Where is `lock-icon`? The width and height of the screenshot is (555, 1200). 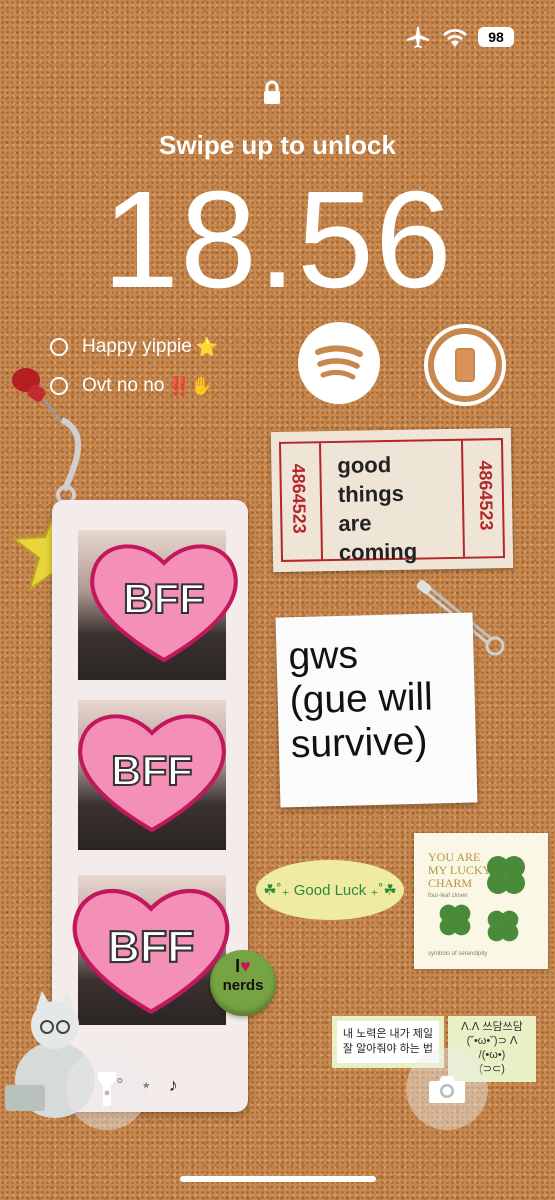
lock-icon is located at coordinates (272, 92).